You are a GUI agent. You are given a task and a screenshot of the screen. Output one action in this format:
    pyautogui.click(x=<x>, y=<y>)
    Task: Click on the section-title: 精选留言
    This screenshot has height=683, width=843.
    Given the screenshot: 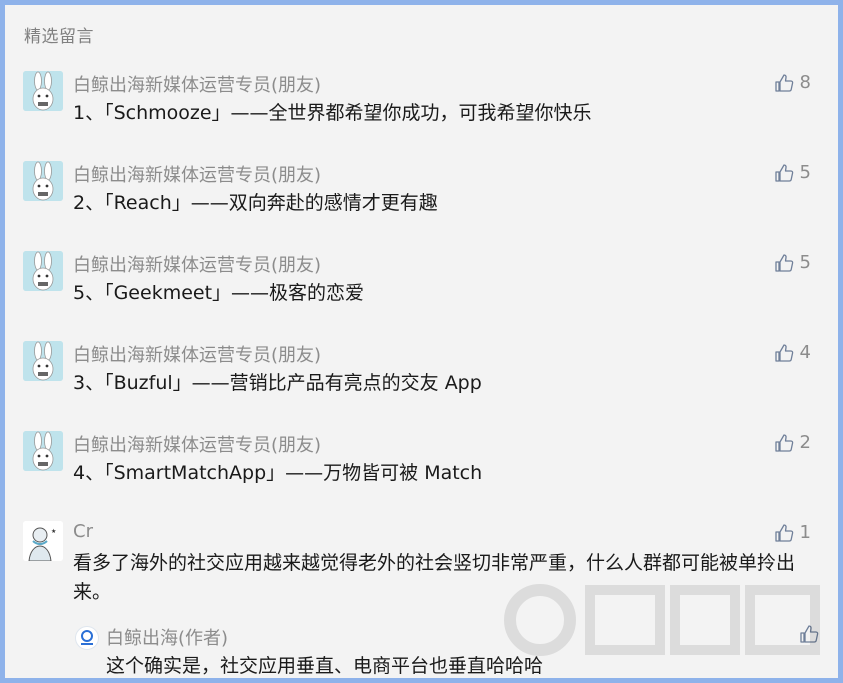 What is the action you would take?
    pyautogui.click(x=59, y=37)
    